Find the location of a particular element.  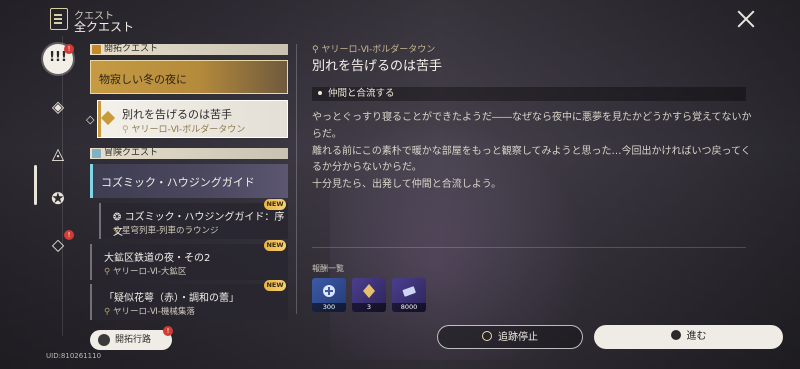

route-icon is located at coordinates (104, 340).